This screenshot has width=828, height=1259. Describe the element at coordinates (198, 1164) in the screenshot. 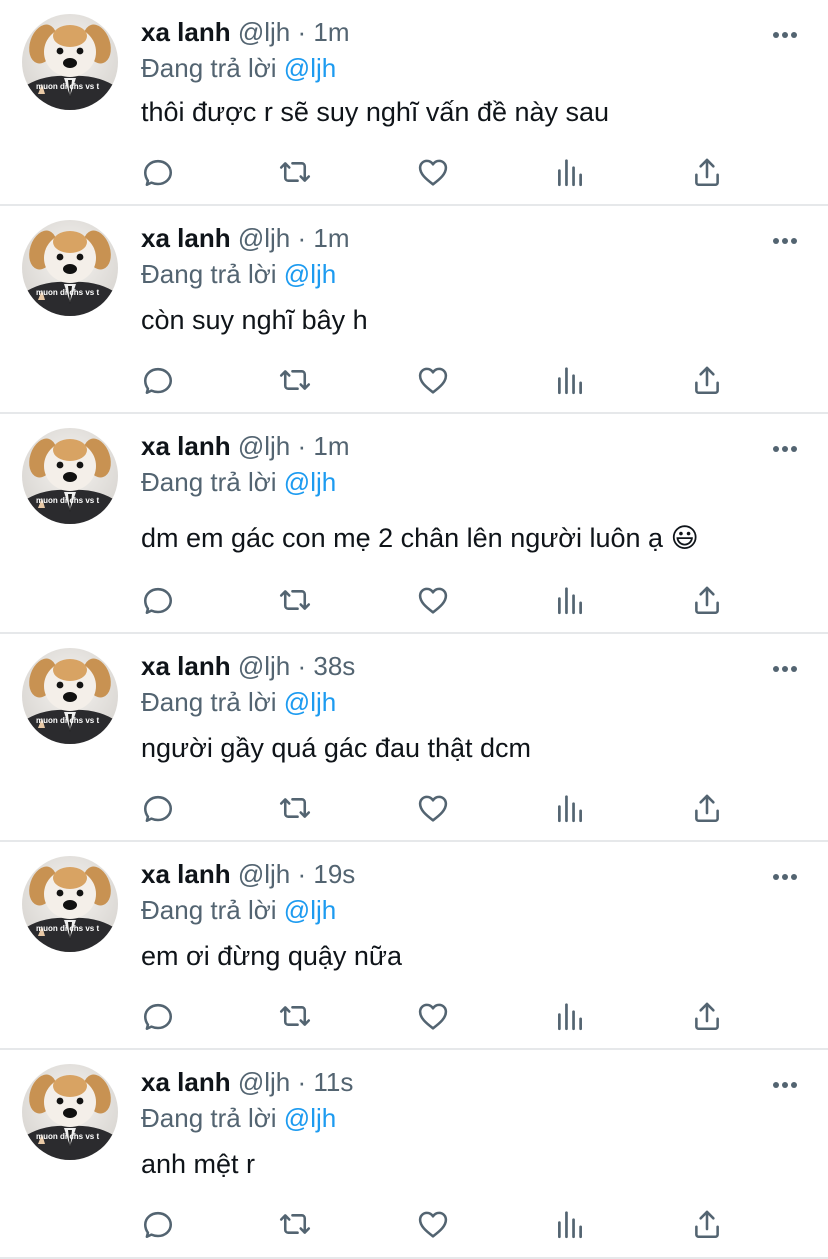

I see `tweet-text: anh mệt r` at that location.